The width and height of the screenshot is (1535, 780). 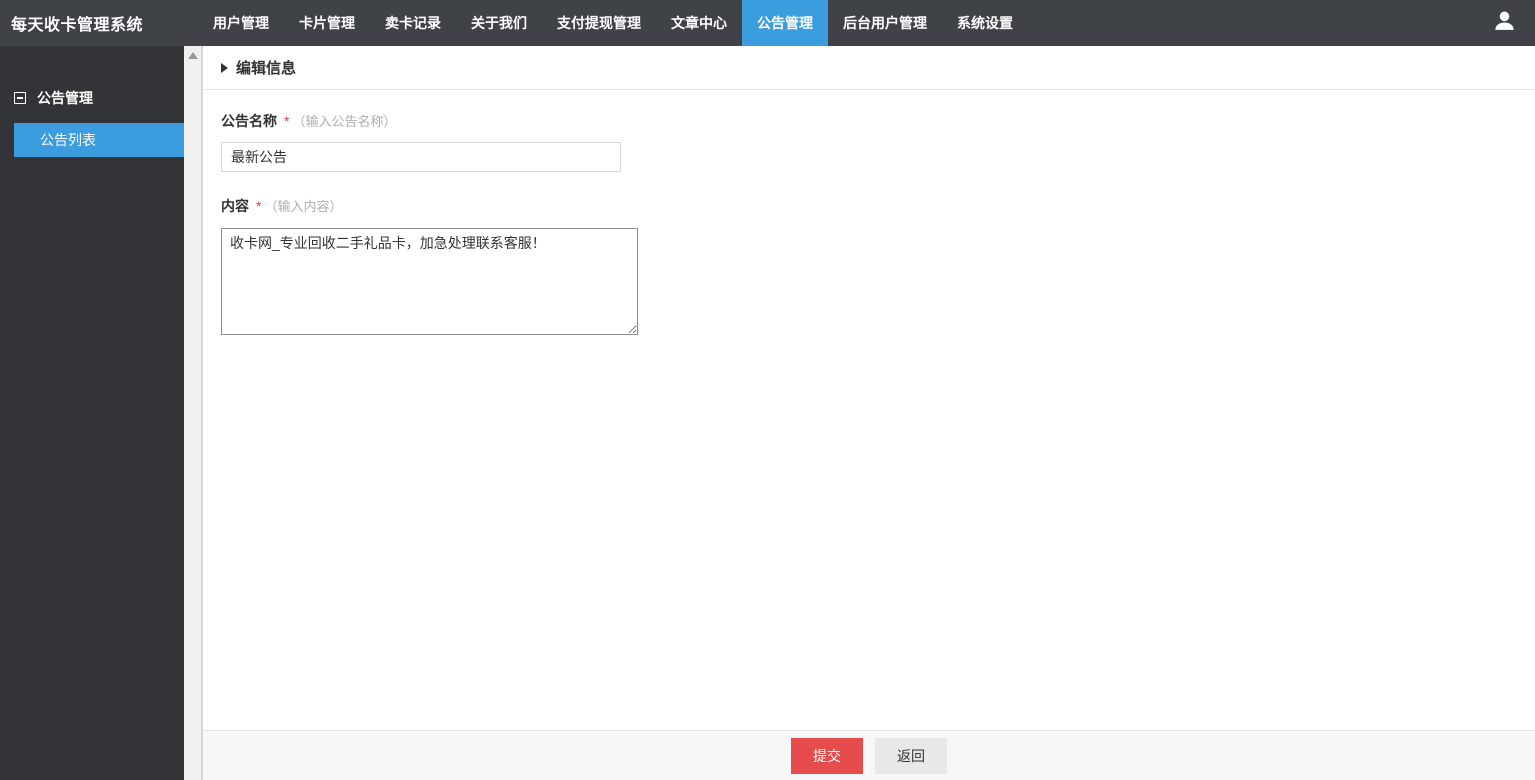 What do you see at coordinates (599, 23) in the screenshot?
I see `nav-item-payment-withdrawal: 支付提现管理` at bounding box center [599, 23].